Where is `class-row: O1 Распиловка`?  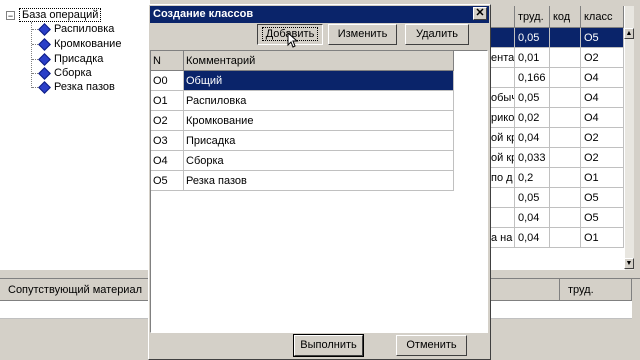 class-row: O1 Распиловка is located at coordinates (302, 101).